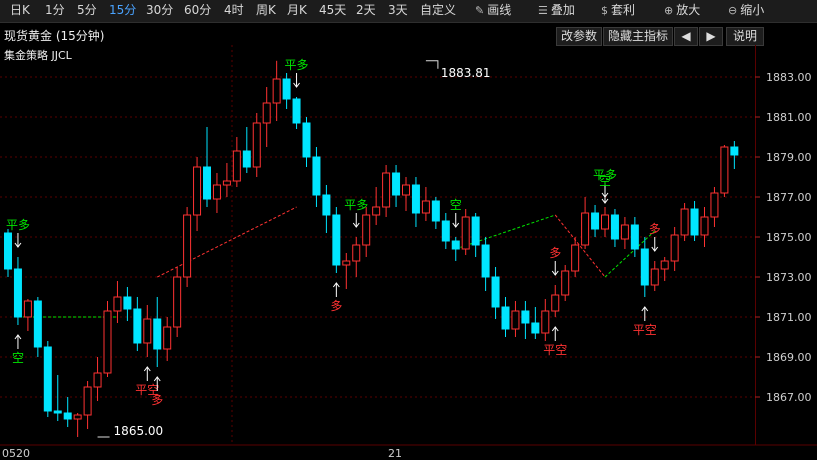 This screenshot has height=460, width=817. I want to click on tool-label: 叠加, so click(562, 10).